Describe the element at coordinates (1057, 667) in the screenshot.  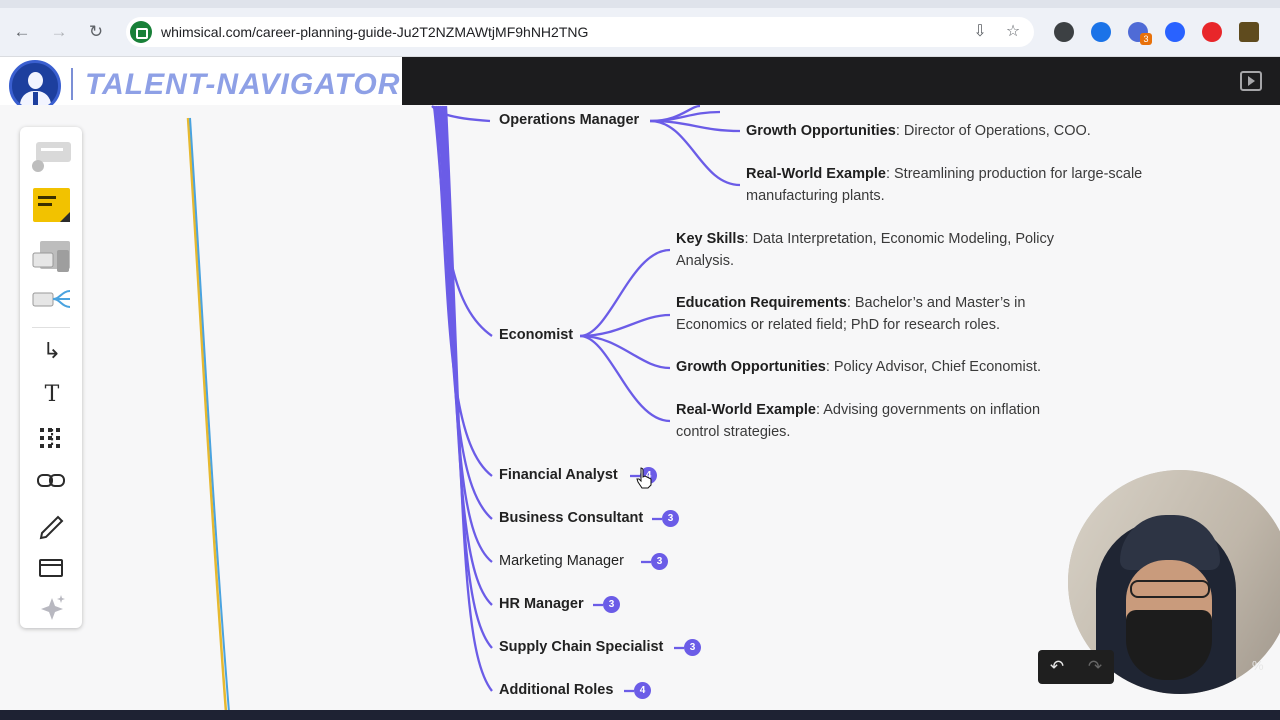
I see `undo-icon: ↶` at that location.